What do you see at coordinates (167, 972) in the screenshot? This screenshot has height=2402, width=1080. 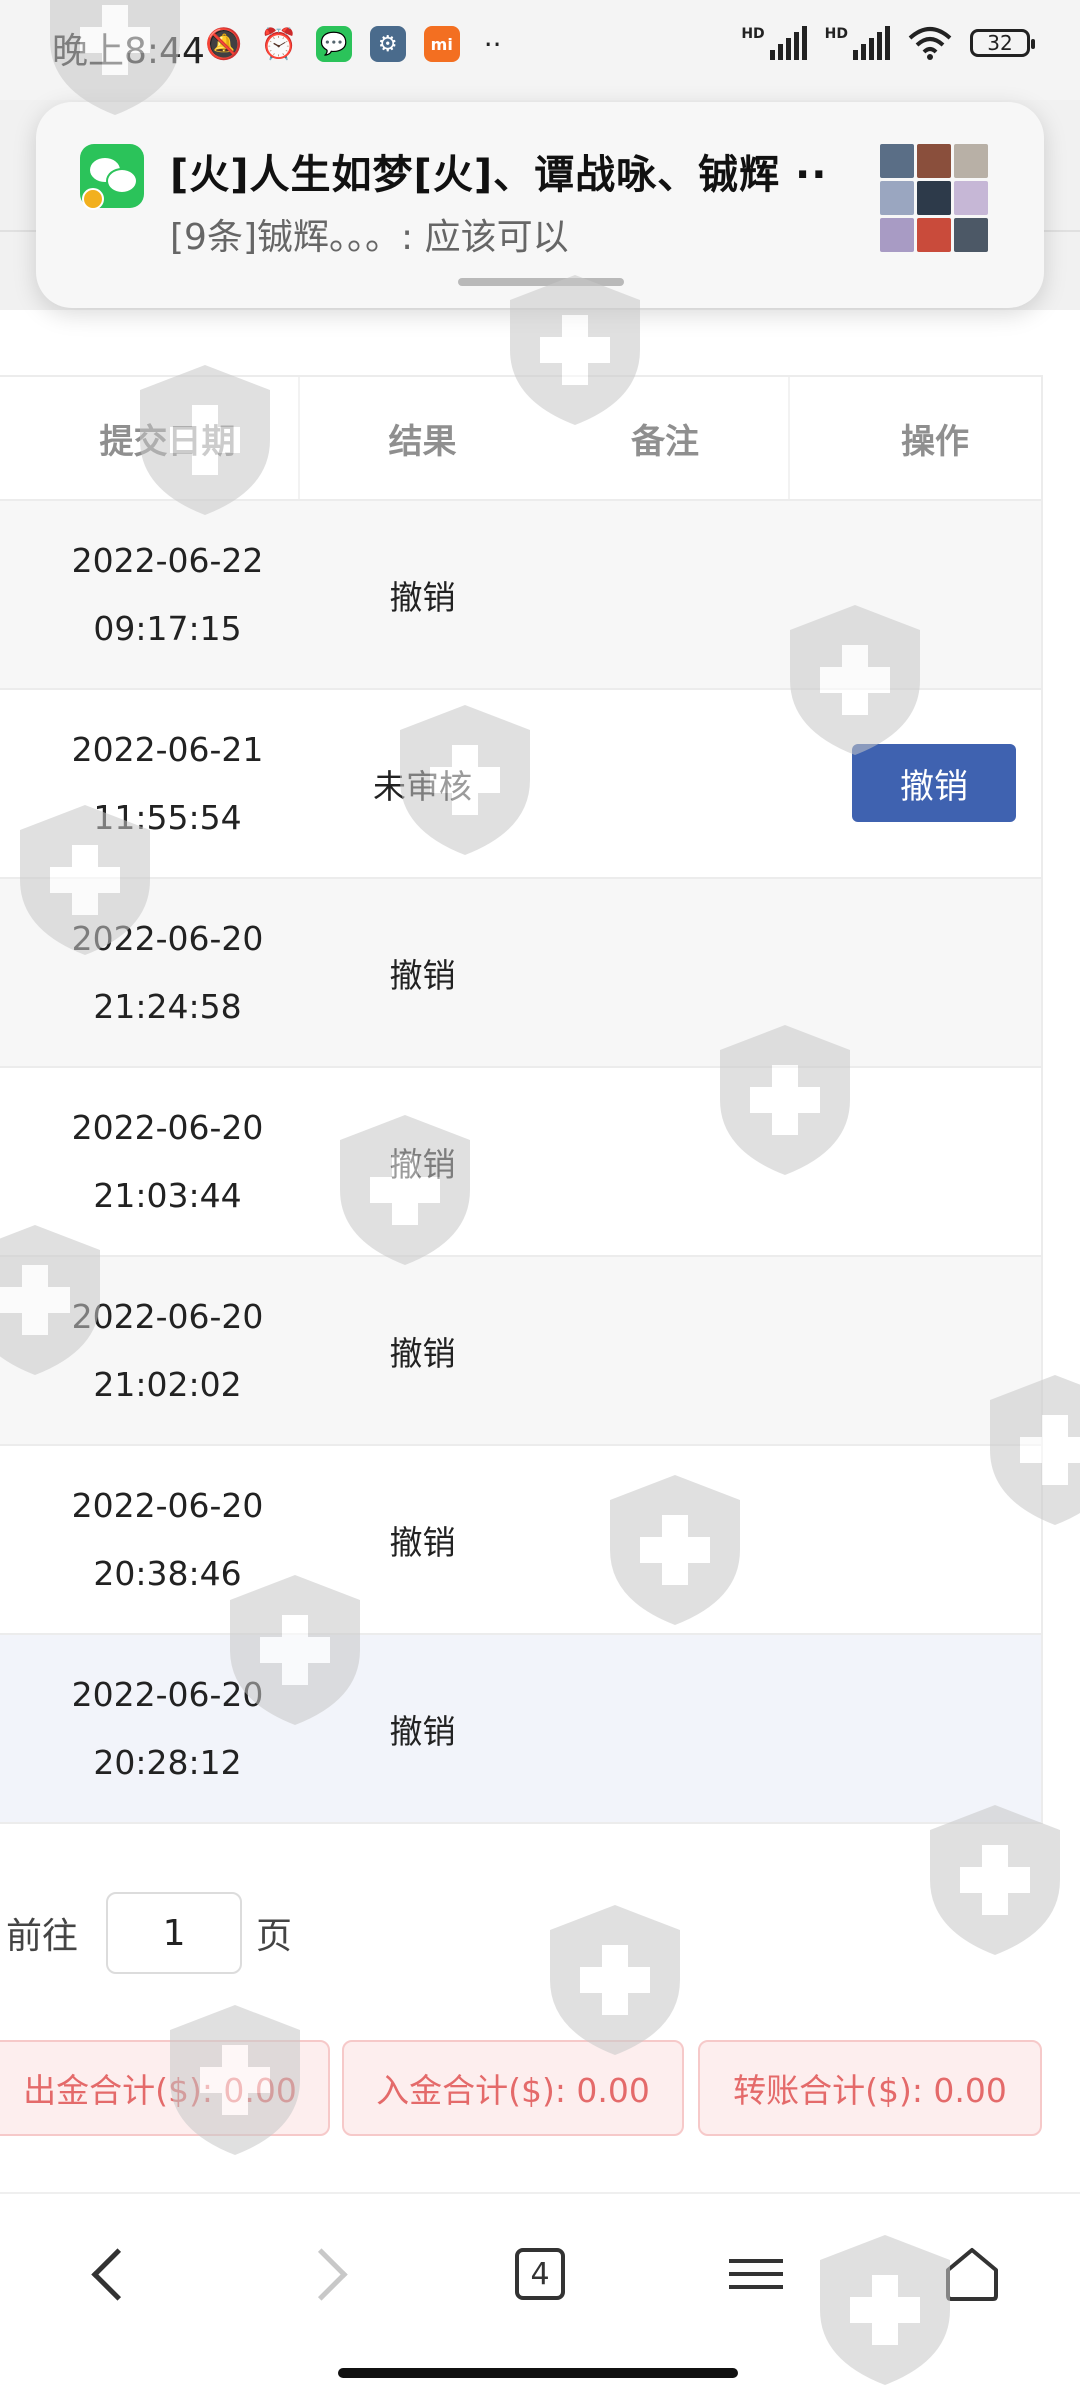 I see `date-cell: 2022-06-20 21:24:58` at bounding box center [167, 972].